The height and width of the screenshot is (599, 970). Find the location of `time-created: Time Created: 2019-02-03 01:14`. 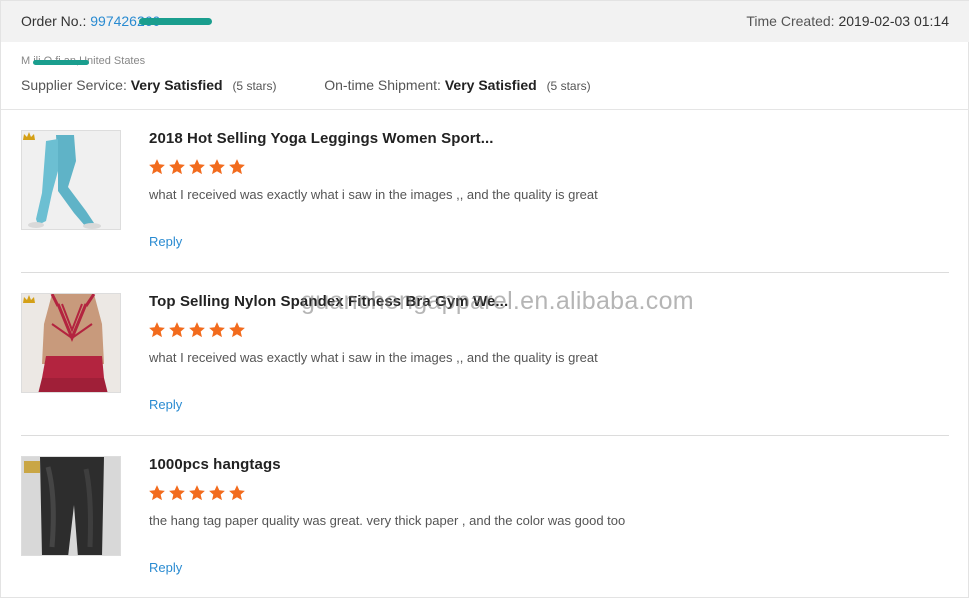

time-created: Time Created: 2019-02-03 01:14 is located at coordinates (847, 21).